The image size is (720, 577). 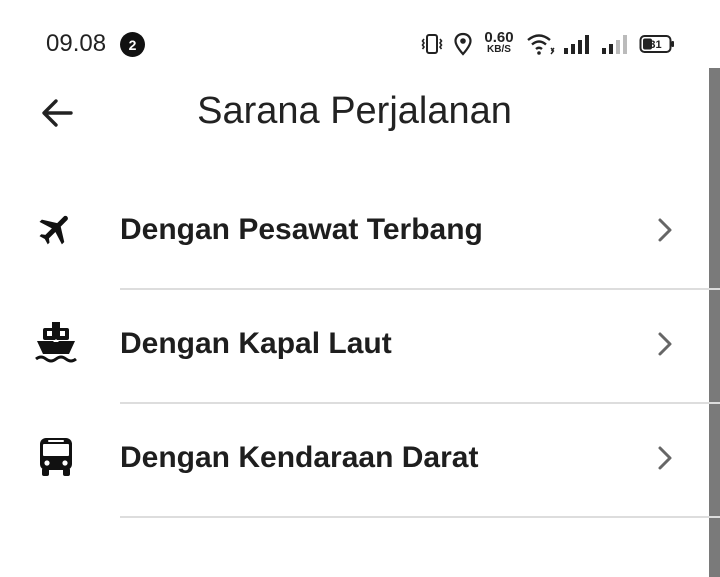 I want to click on network-speed: 0.60 KB/S, so click(x=499, y=42).